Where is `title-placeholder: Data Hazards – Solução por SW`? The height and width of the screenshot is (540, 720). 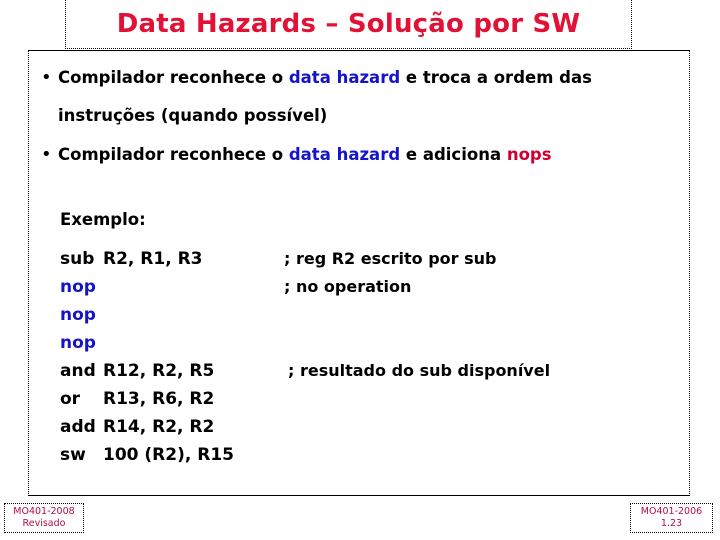 title-placeholder: Data Hazards – Solução por SW is located at coordinates (348, 24).